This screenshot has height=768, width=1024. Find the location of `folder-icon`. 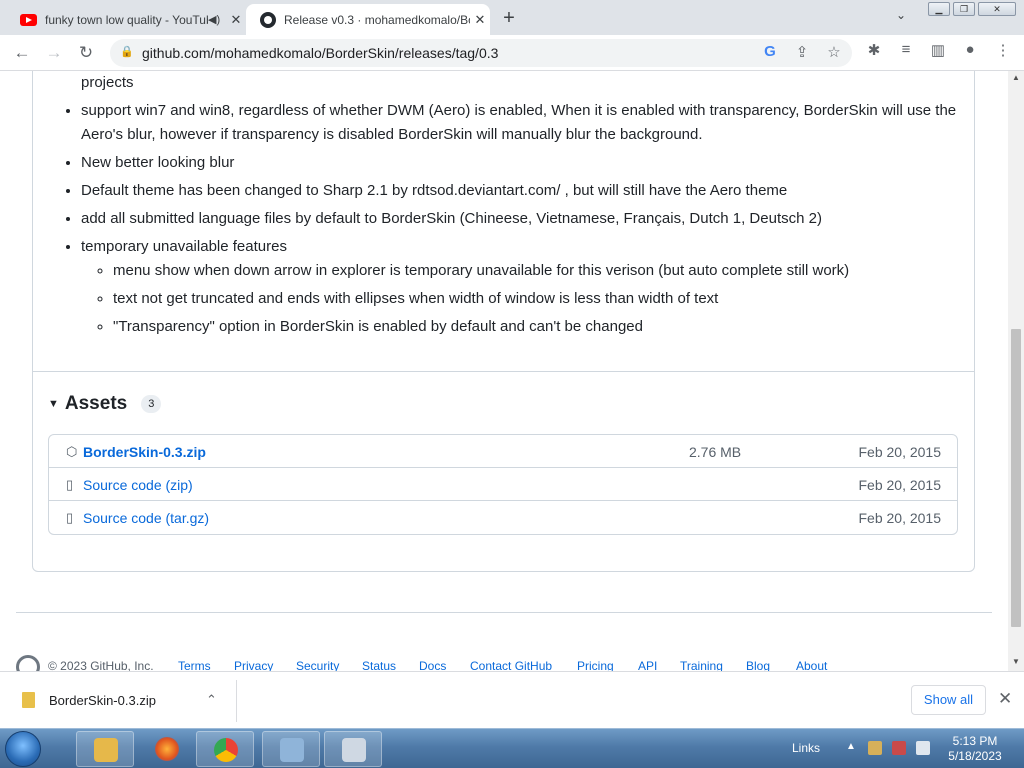

folder-icon is located at coordinates (106, 750).